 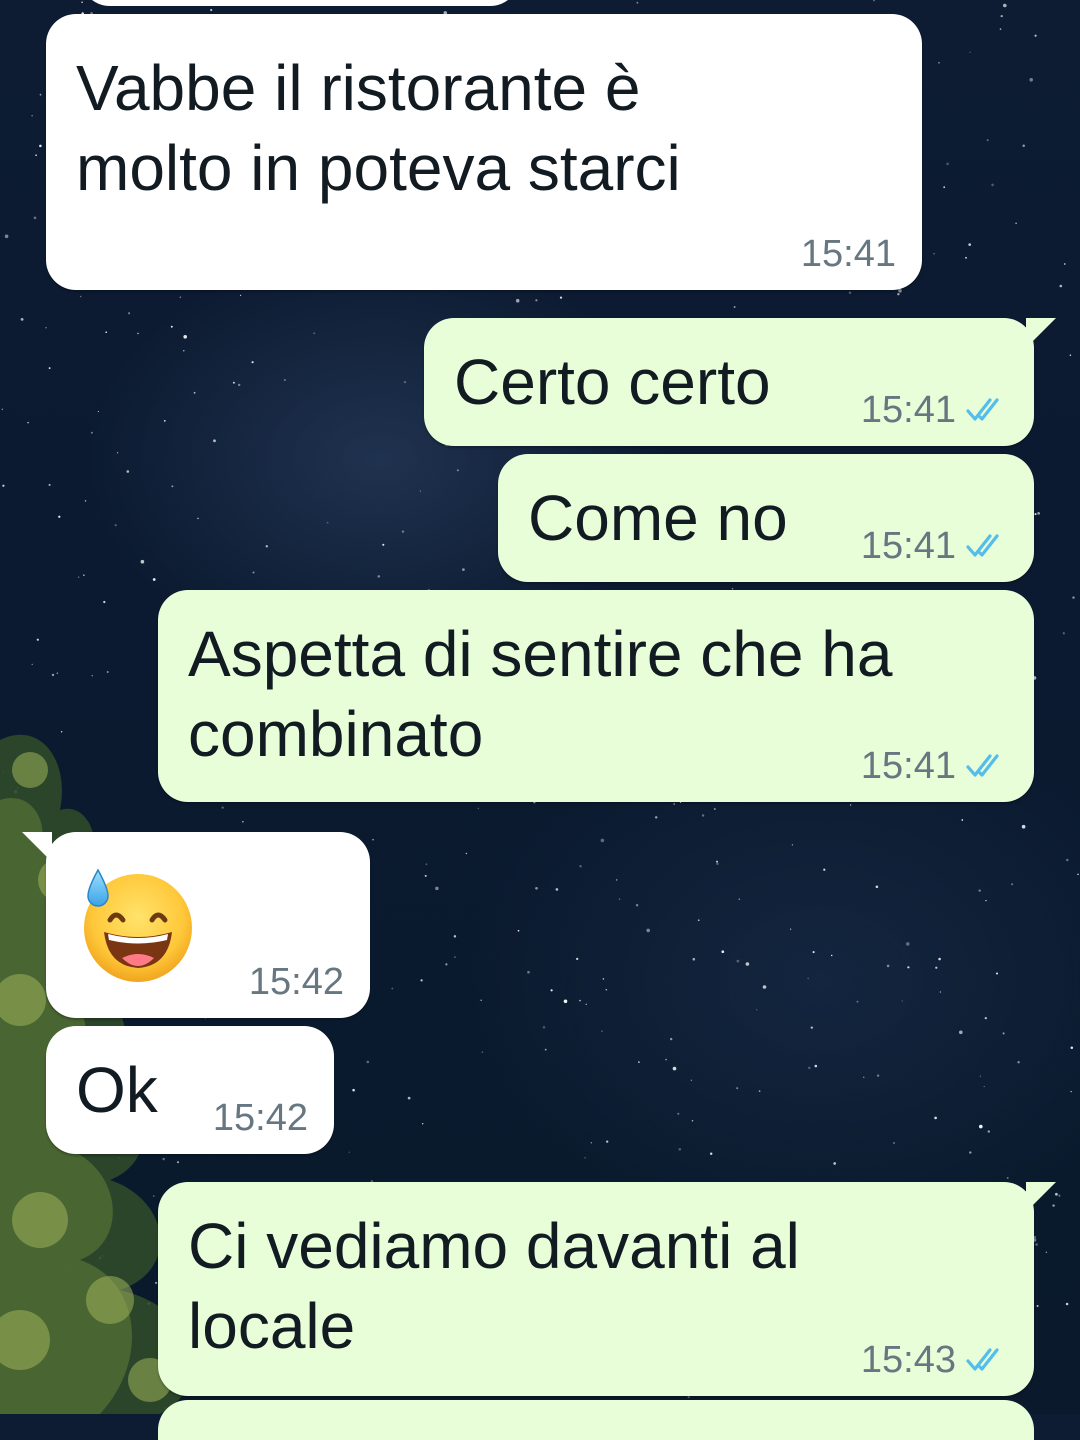 What do you see at coordinates (138, 925) in the screenshot?
I see `grinning-face-with-sweat-icon` at bounding box center [138, 925].